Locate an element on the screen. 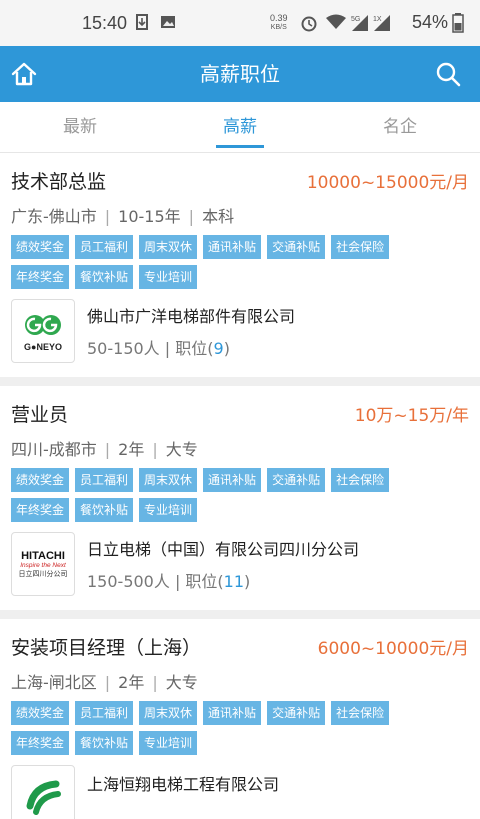  job-location: 上海-闸北区 is located at coordinates (54, 682).